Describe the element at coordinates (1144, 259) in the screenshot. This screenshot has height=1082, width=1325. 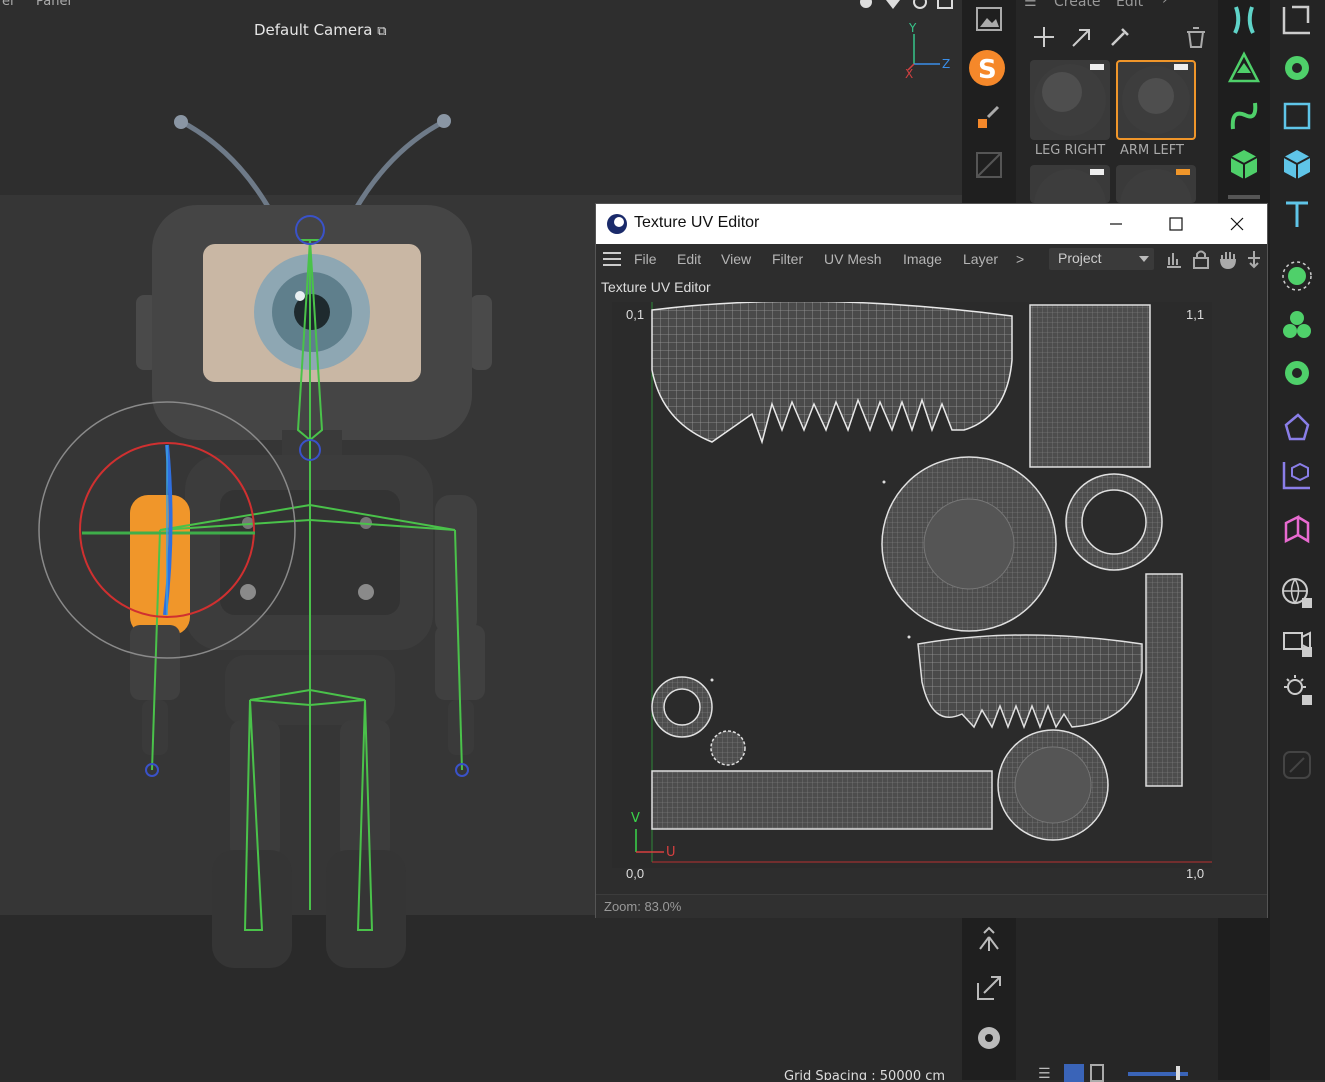
I see `chevron-down-icon` at that location.